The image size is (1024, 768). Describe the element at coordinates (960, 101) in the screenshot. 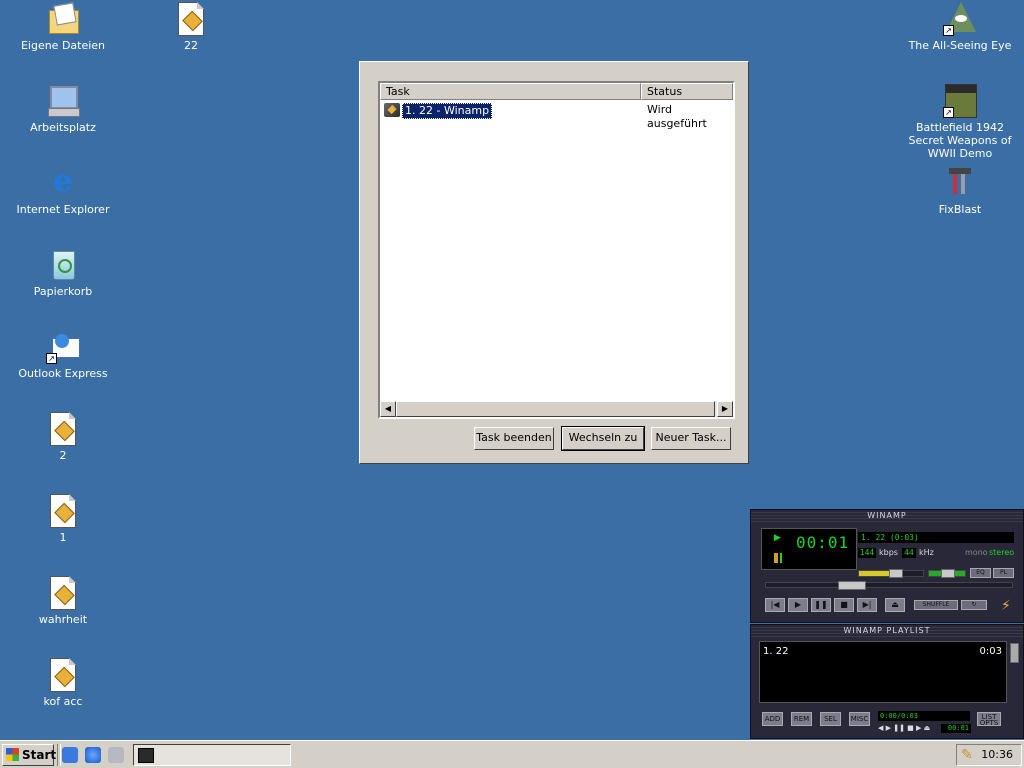

I see `battlefield-icon: ↗` at that location.